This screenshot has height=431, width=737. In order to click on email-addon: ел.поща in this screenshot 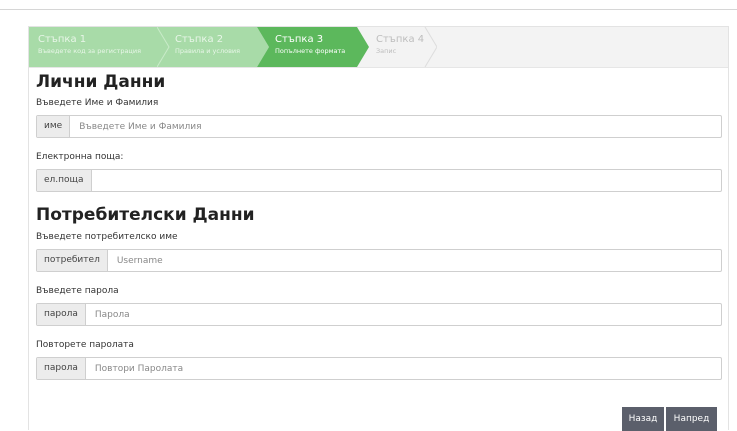, I will do `click(64, 180)`.